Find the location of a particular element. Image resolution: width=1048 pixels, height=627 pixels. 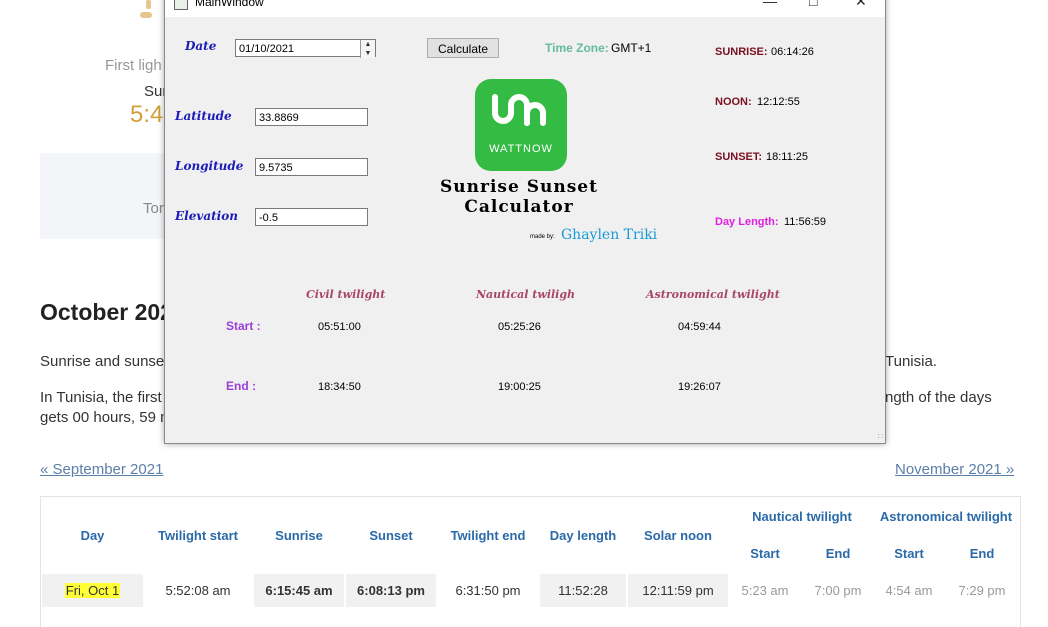

detail-text-line2: gets 00 hours, 59 m is located at coordinates (106, 417).